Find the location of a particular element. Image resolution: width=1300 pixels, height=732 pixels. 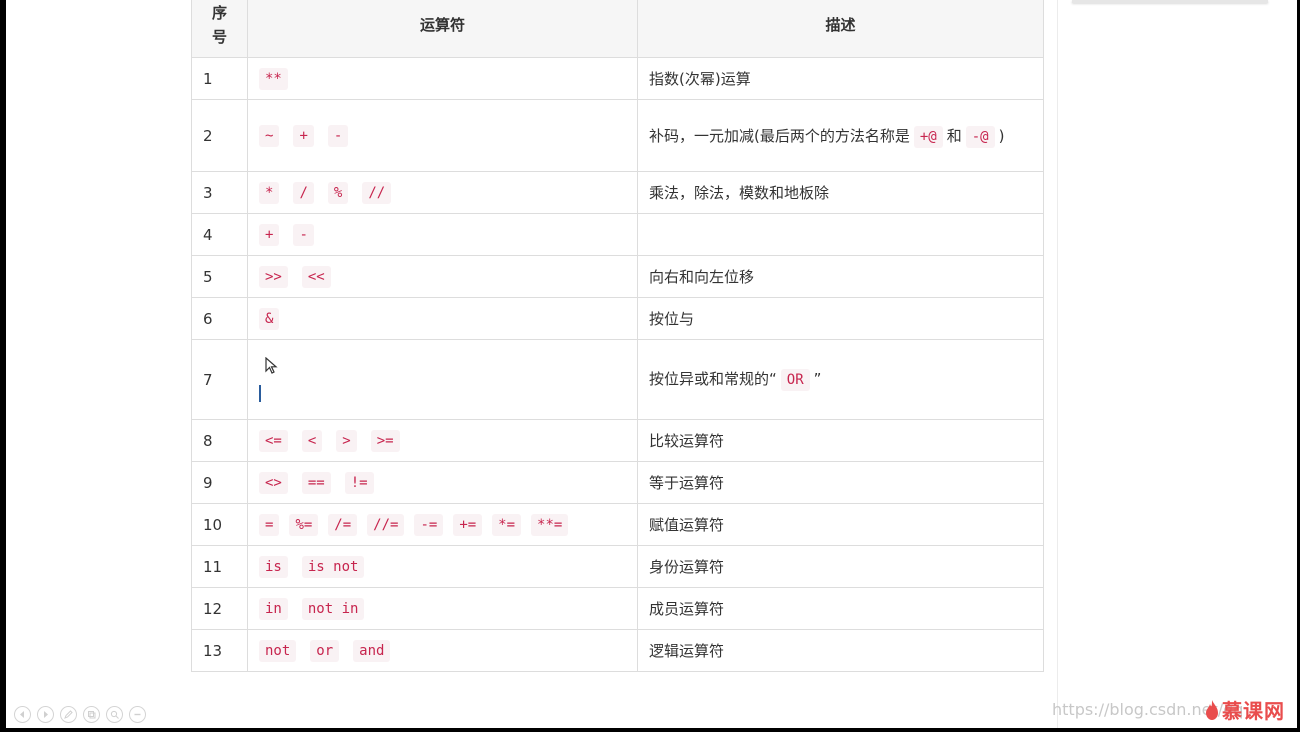

operator-code: not is located at coordinates (278, 650).